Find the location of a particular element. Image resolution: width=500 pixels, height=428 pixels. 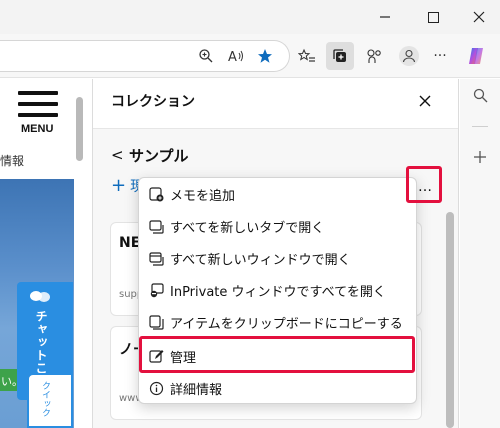

menu-item-open-all-tabs: すべてを新しいタブで開く is located at coordinates (277, 226).